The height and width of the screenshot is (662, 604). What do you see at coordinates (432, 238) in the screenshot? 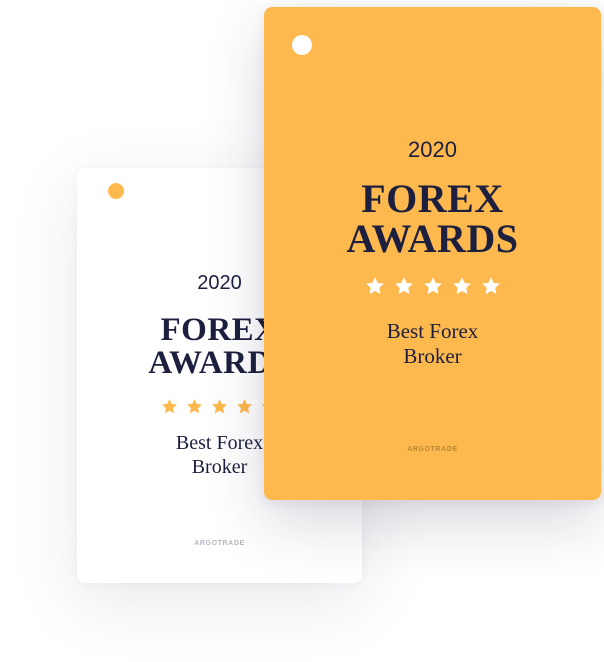
I see `award-title-line-2: AWARDS` at bounding box center [432, 238].